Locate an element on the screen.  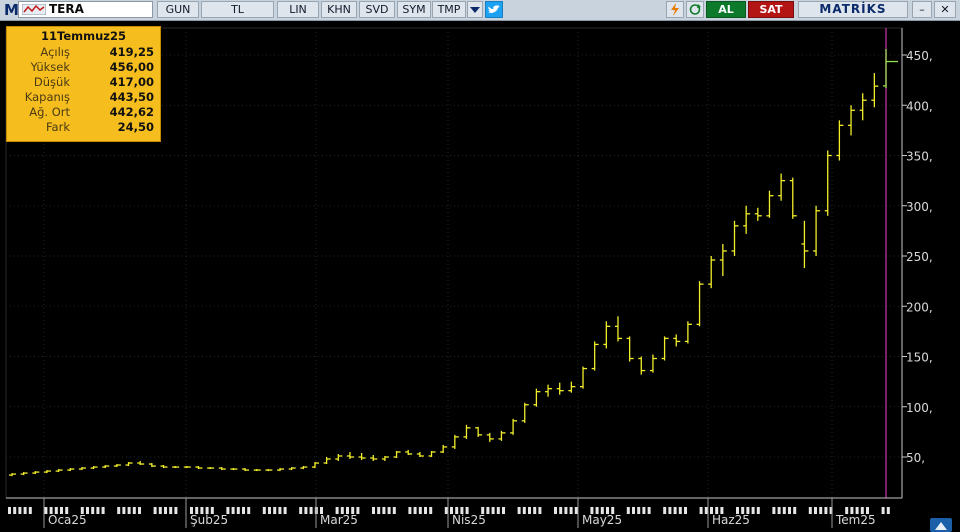
alert-button is located at coordinates (675, 9).